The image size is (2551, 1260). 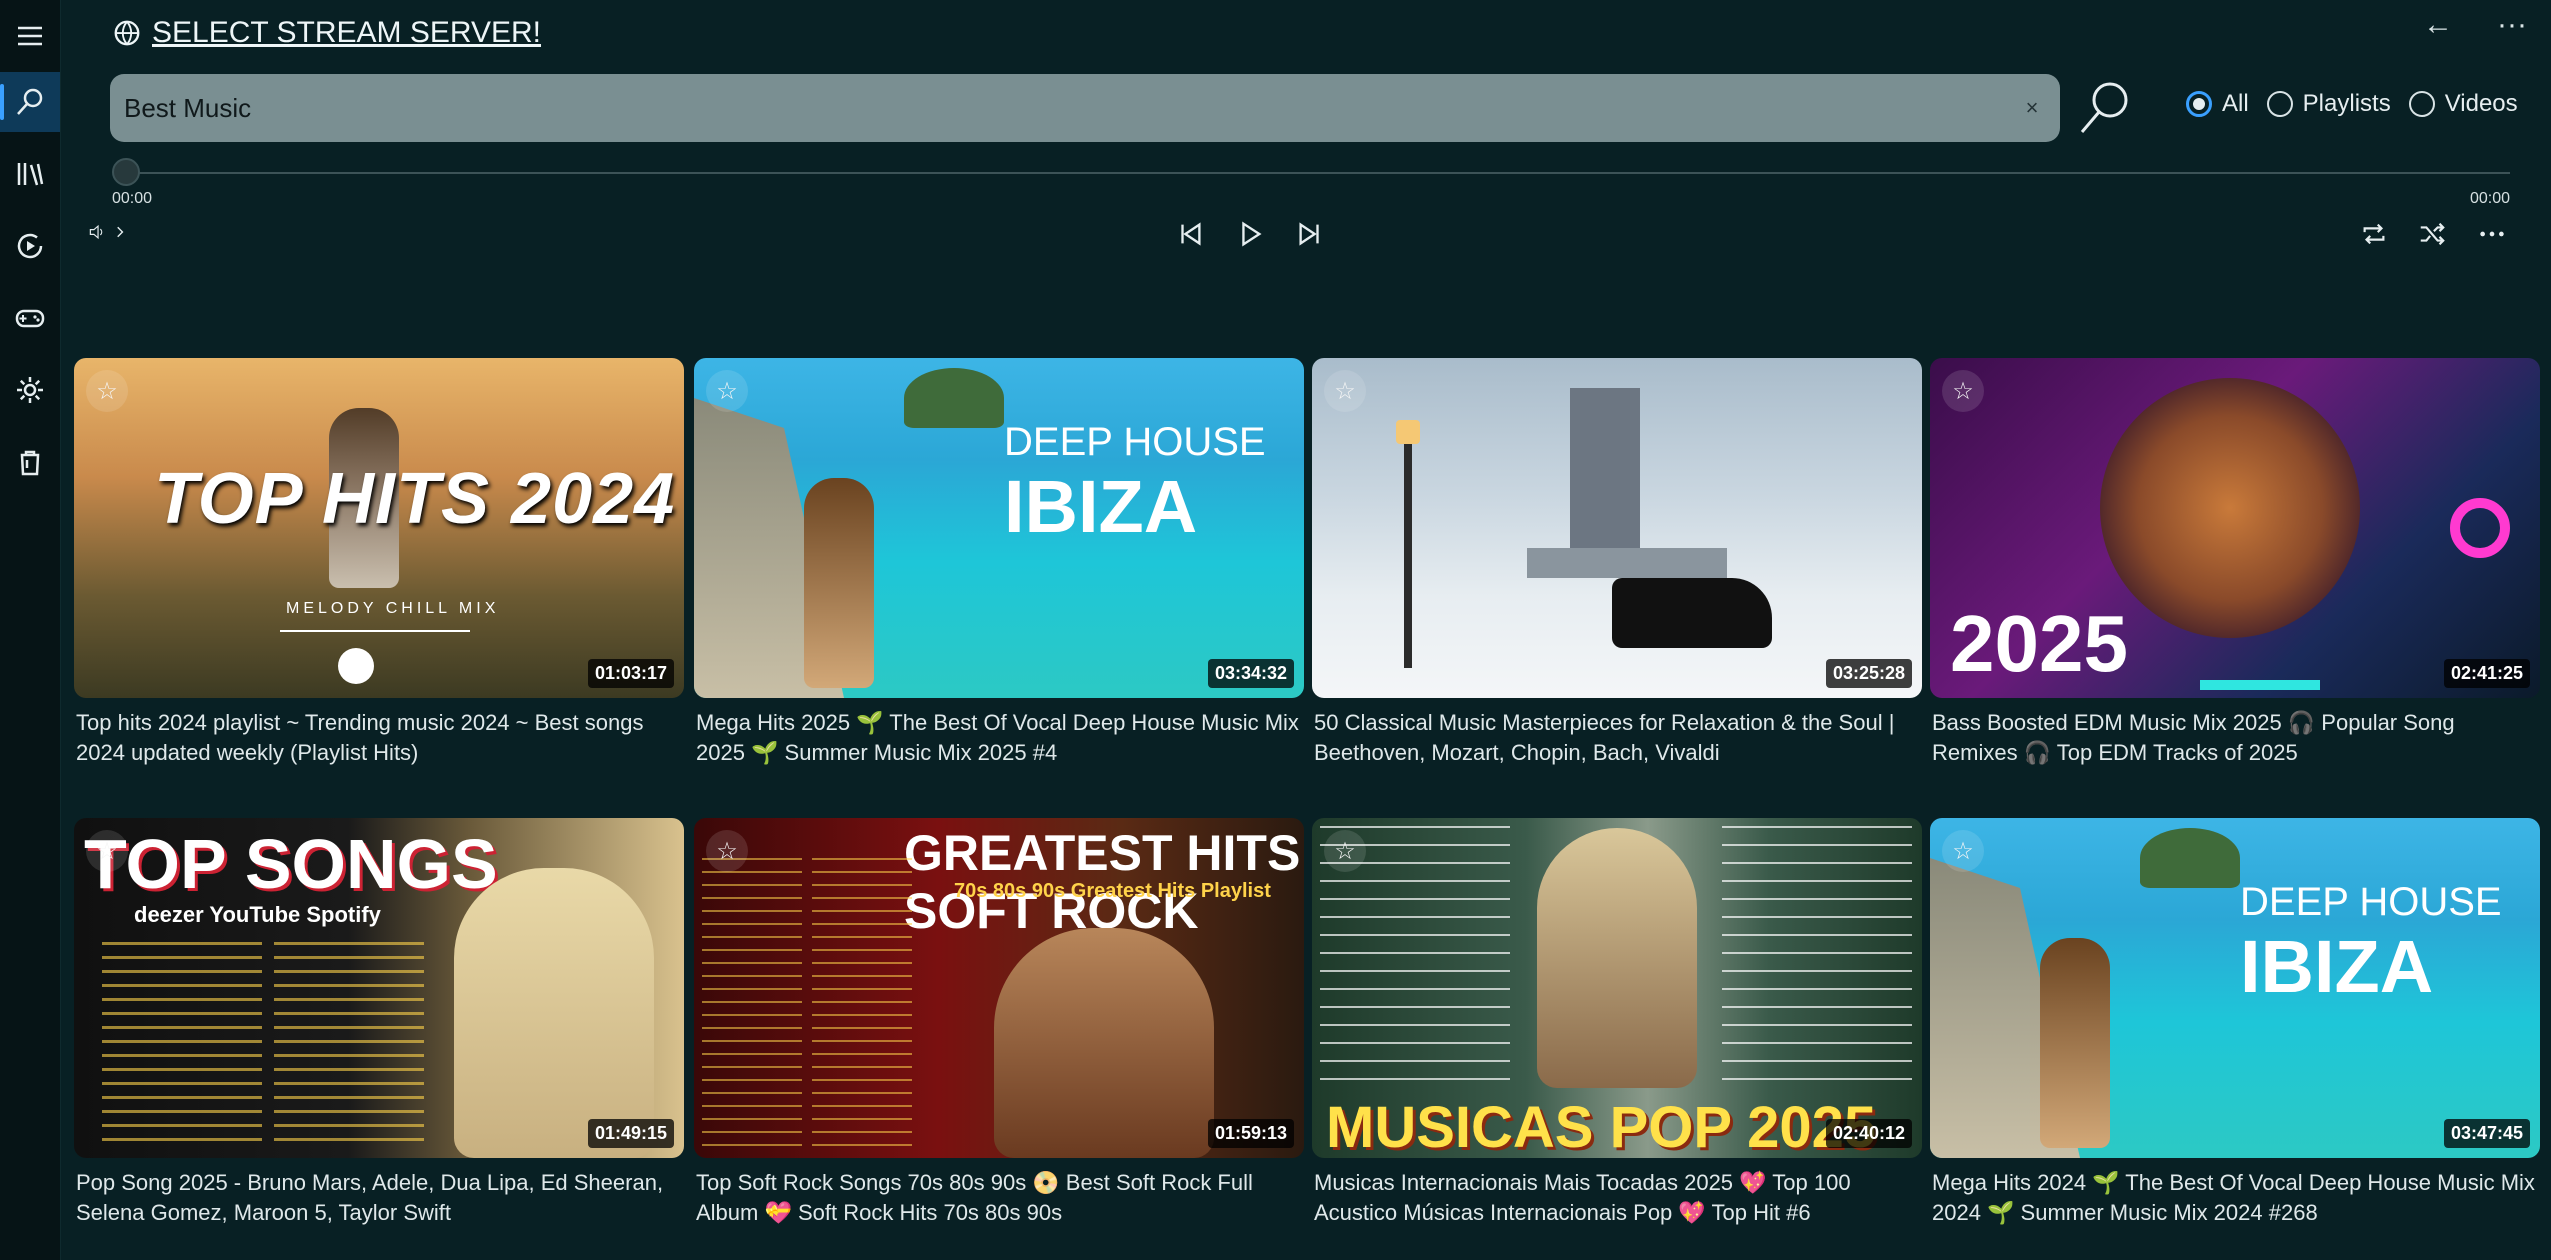 I want to click on elapsed-time: 00:00, so click(x=132, y=198).